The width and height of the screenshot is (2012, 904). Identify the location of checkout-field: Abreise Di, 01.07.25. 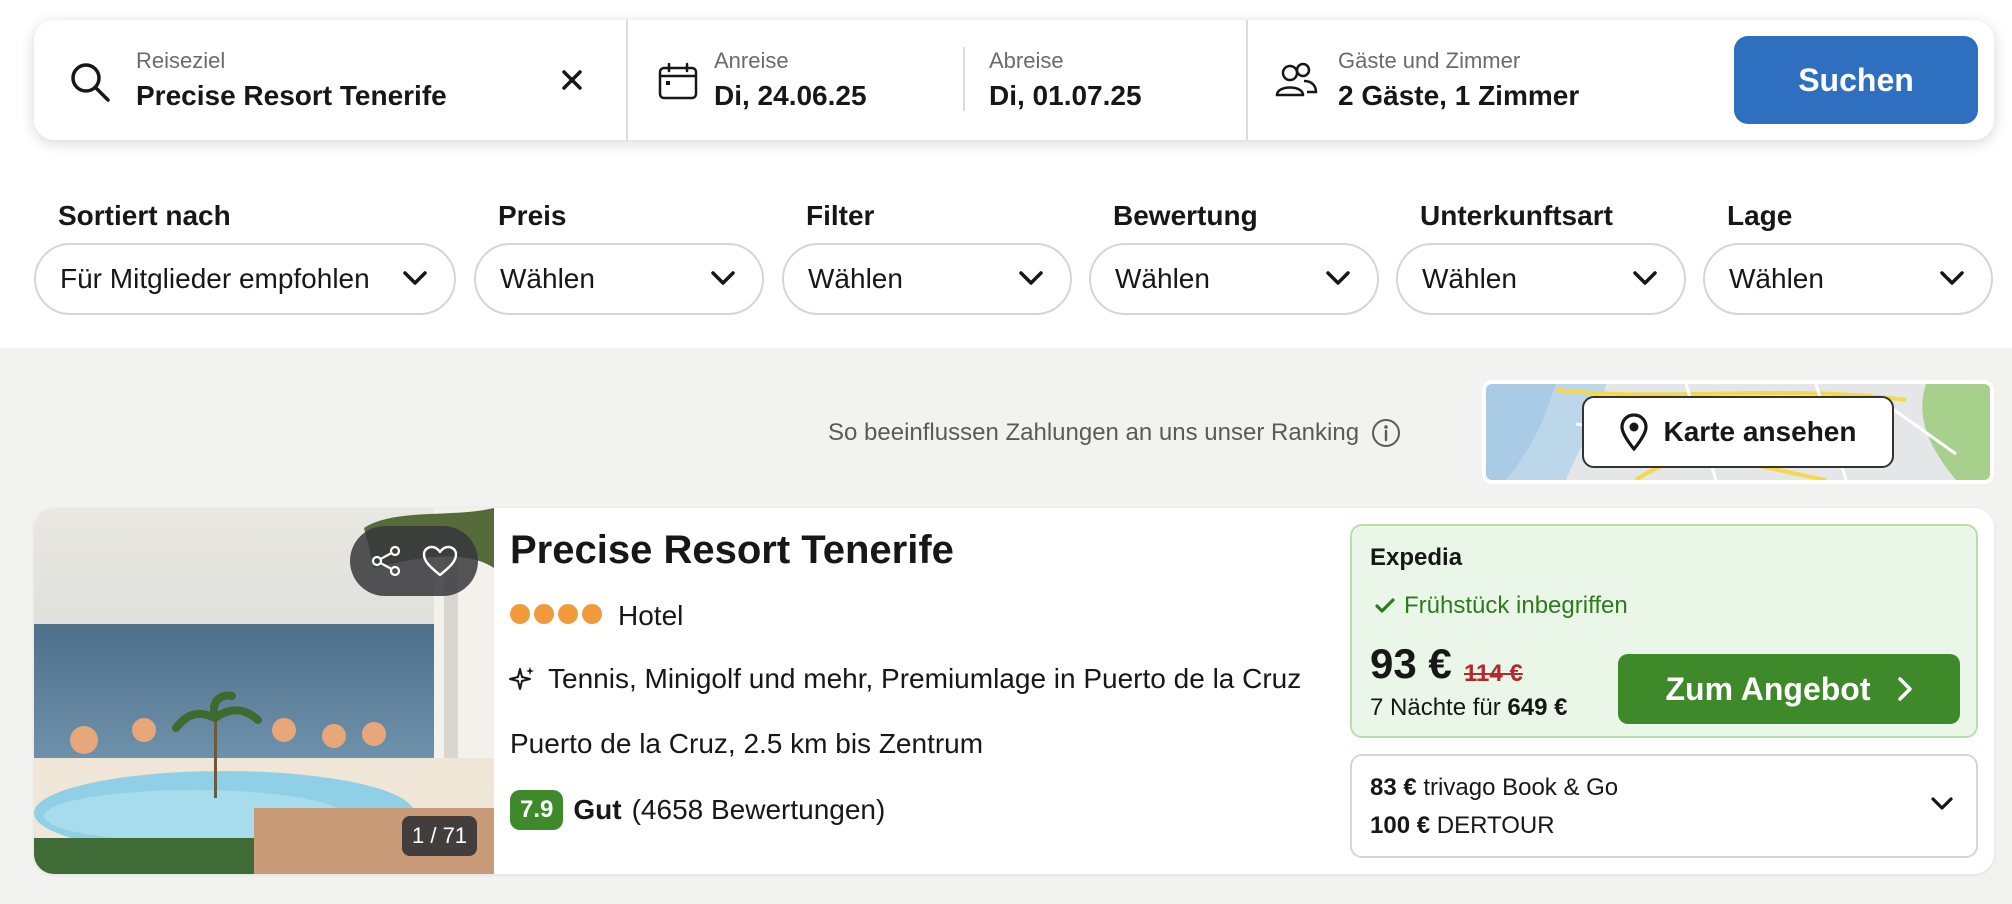
(1070, 80).